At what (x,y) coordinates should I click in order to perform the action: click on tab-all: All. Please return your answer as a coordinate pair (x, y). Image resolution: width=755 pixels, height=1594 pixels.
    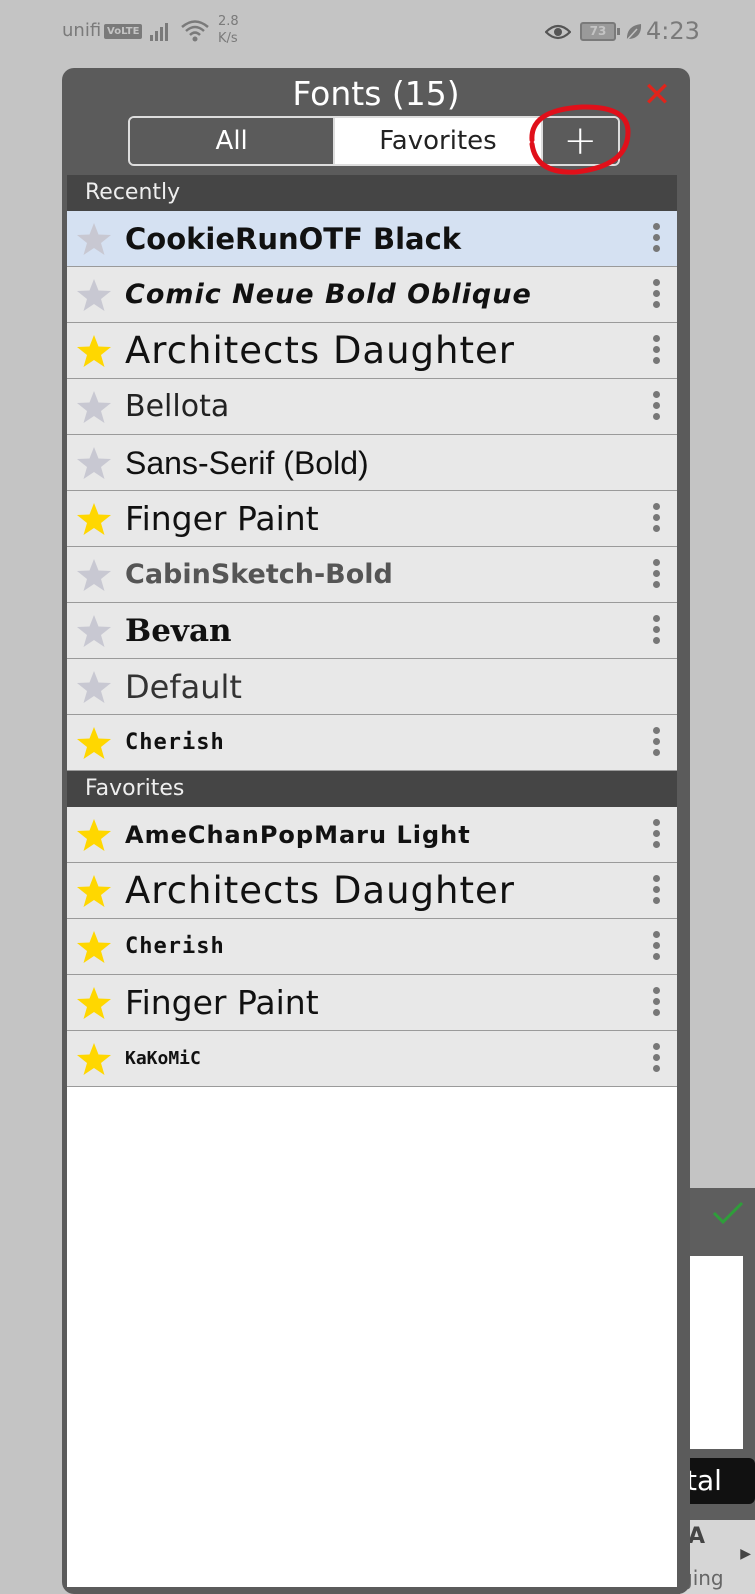
    Looking at the image, I should click on (233, 141).